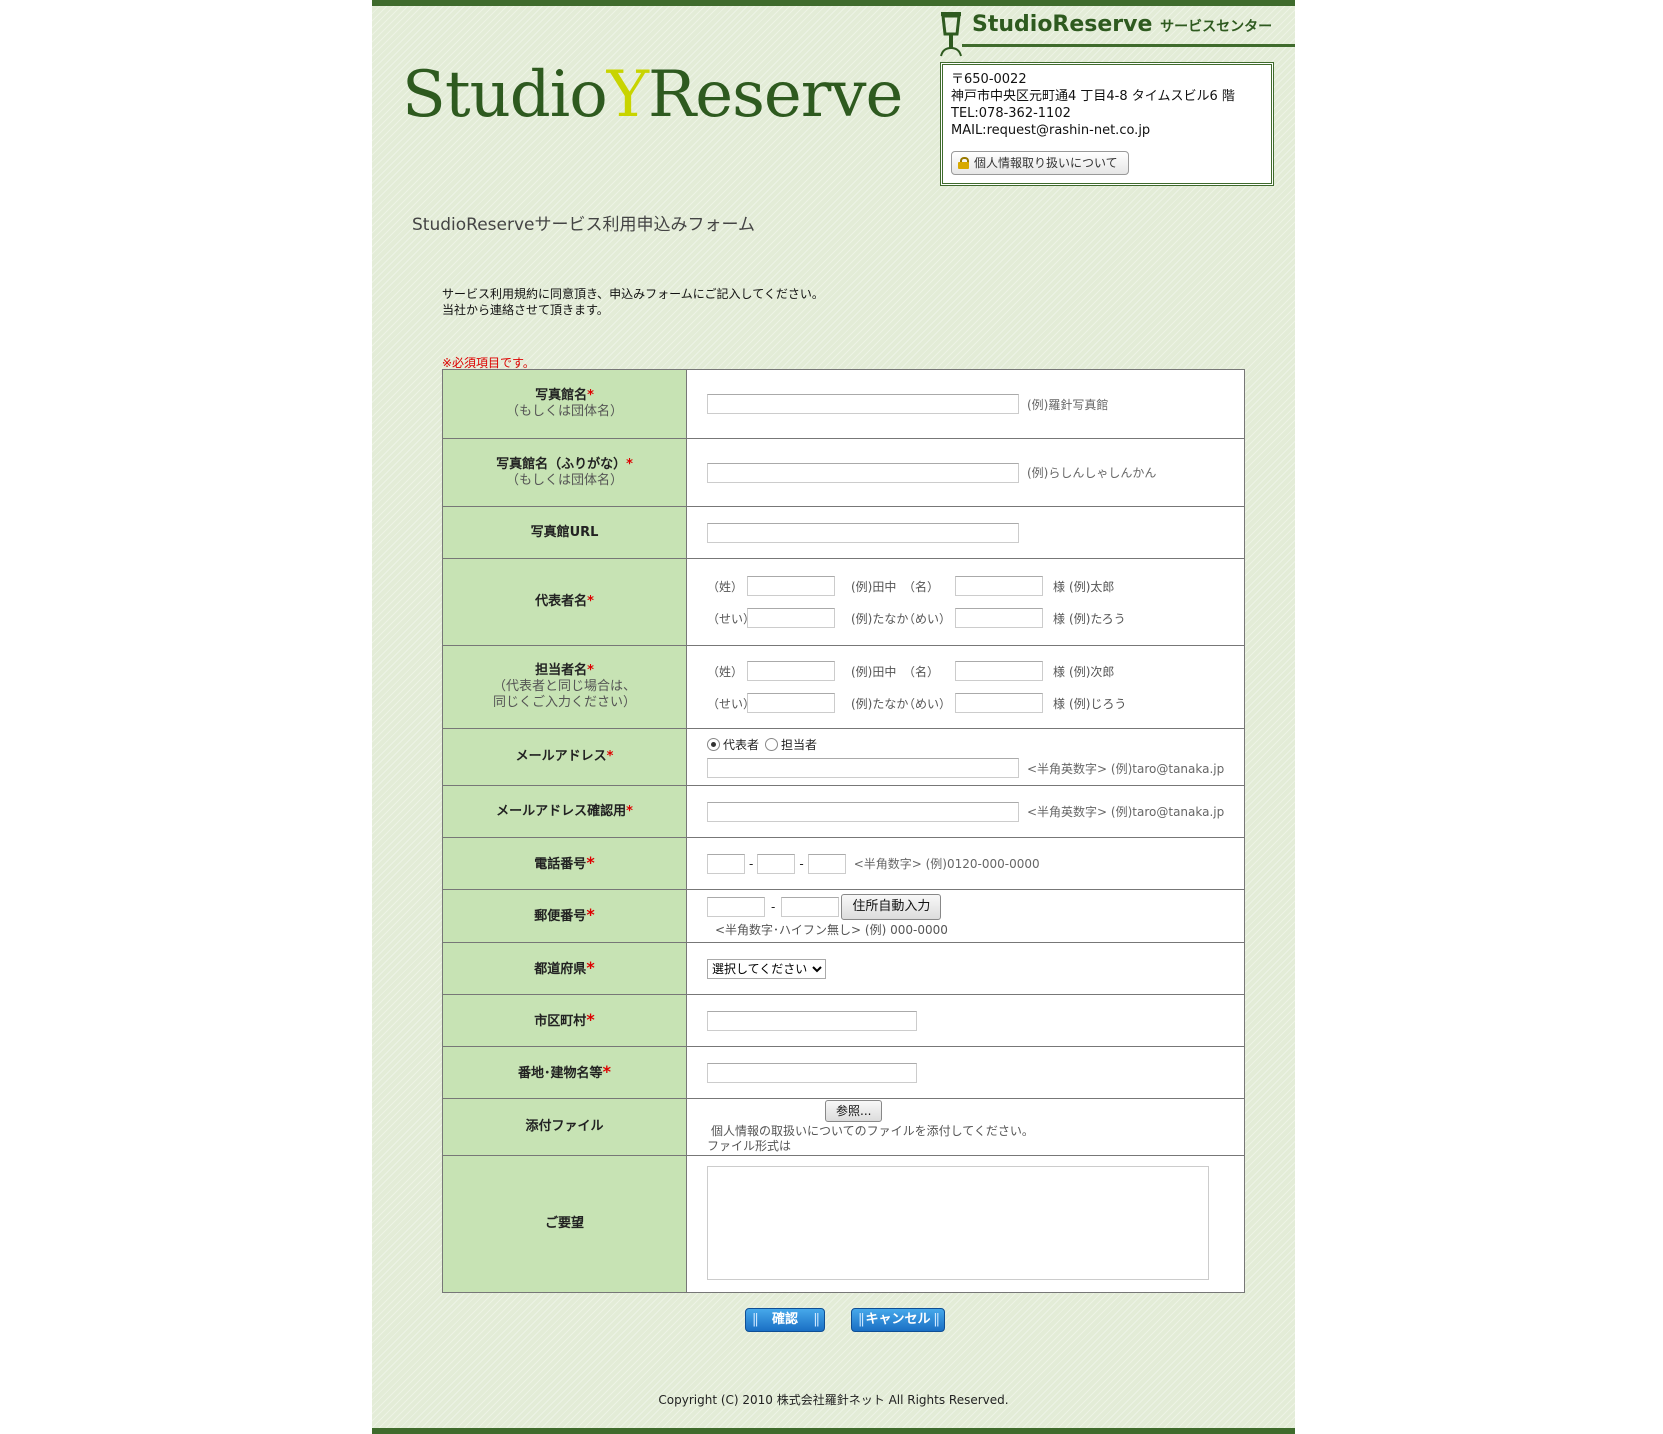 The image size is (1663, 1434). I want to click on studio-url-input, so click(863, 532).